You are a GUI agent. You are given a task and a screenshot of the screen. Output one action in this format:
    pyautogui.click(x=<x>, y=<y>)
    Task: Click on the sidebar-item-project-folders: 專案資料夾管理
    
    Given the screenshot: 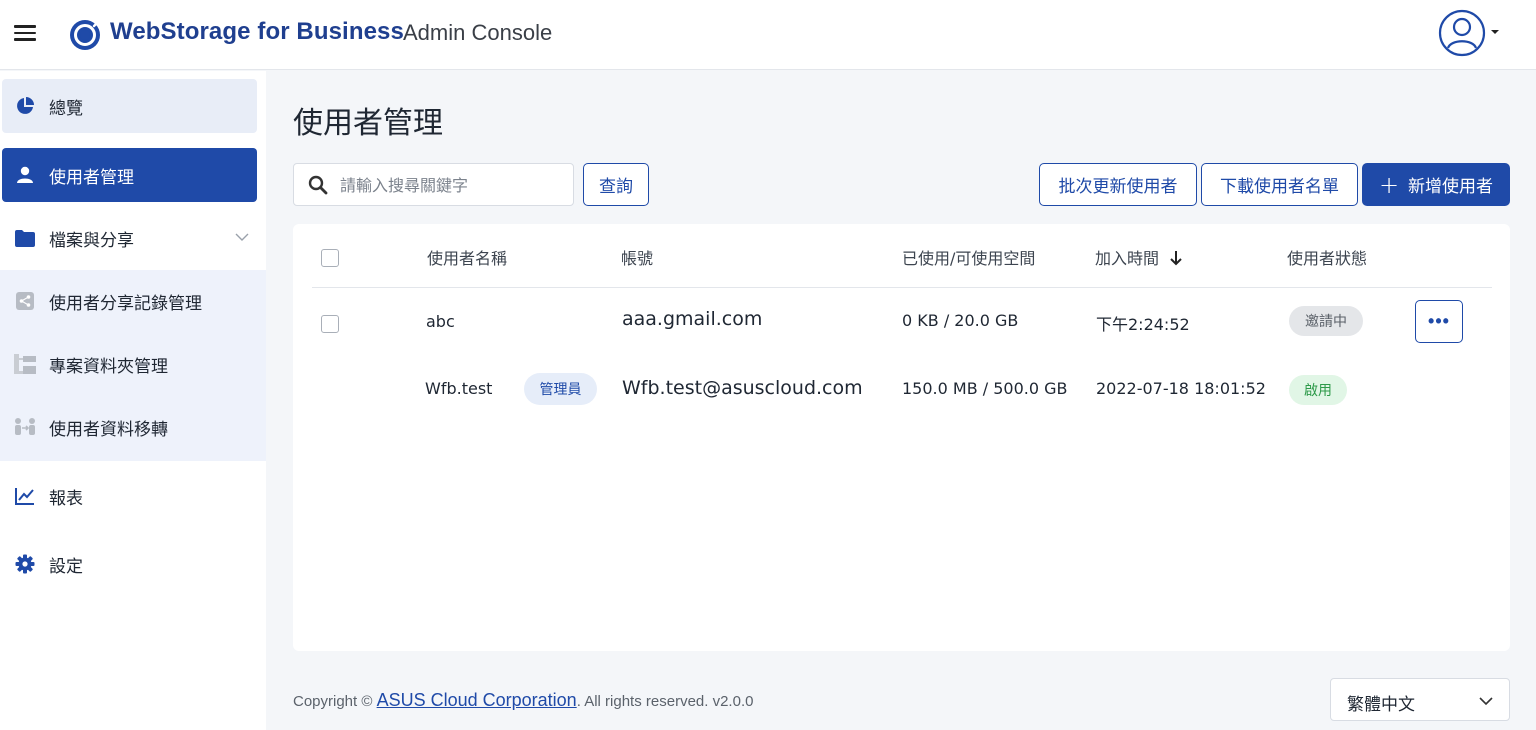 What is the action you would take?
    pyautogui.click(x=129, y=364)
    